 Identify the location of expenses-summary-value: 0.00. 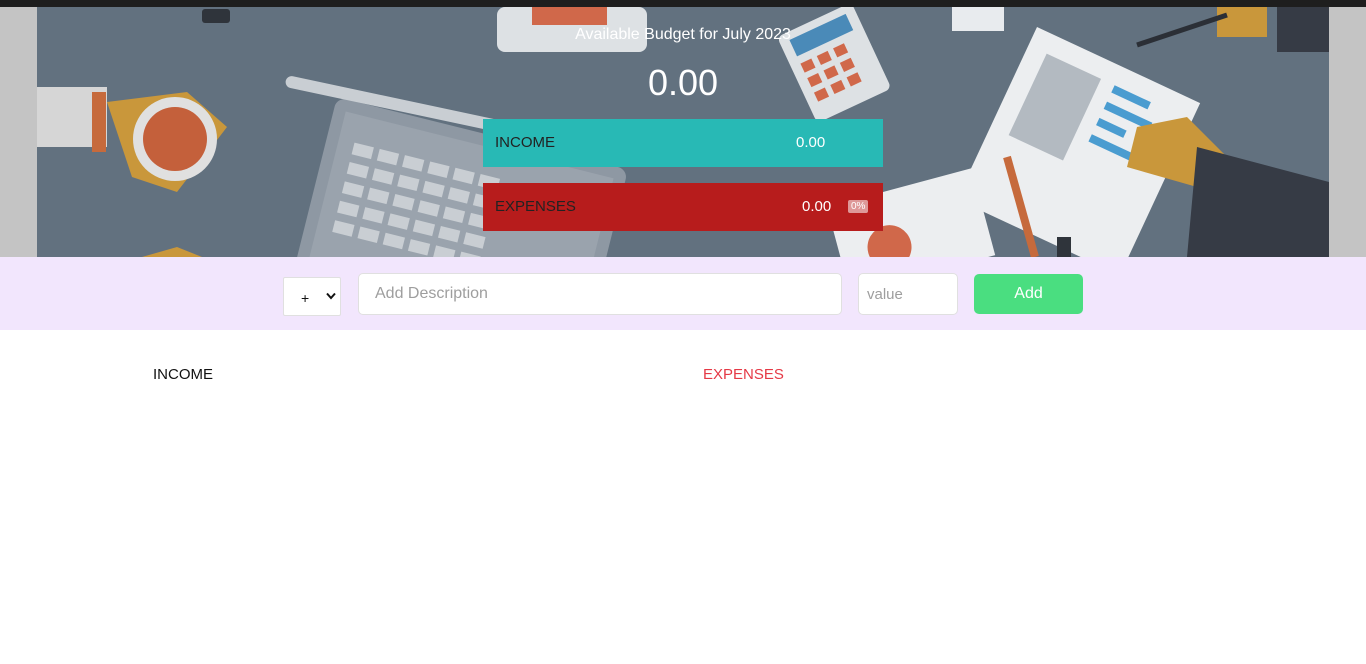
(817, 206).